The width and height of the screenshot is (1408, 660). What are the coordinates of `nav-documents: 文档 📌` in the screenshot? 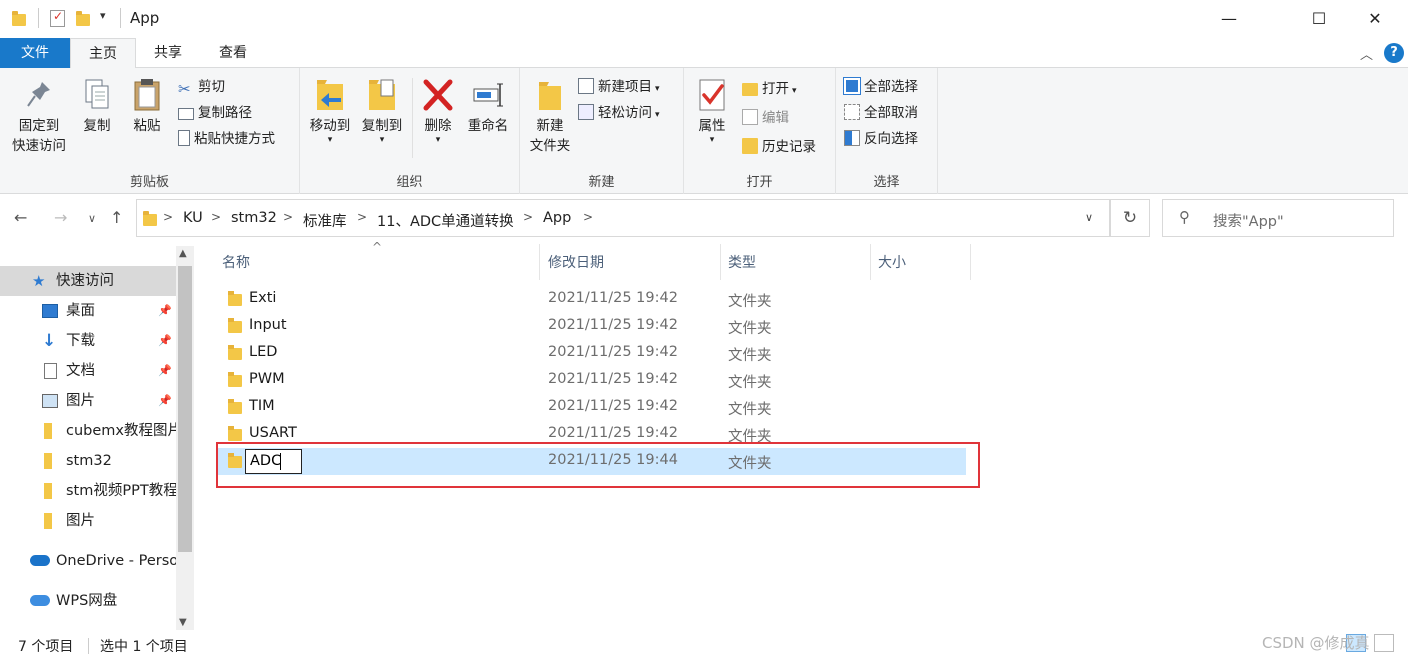 It's located at (88, 371).